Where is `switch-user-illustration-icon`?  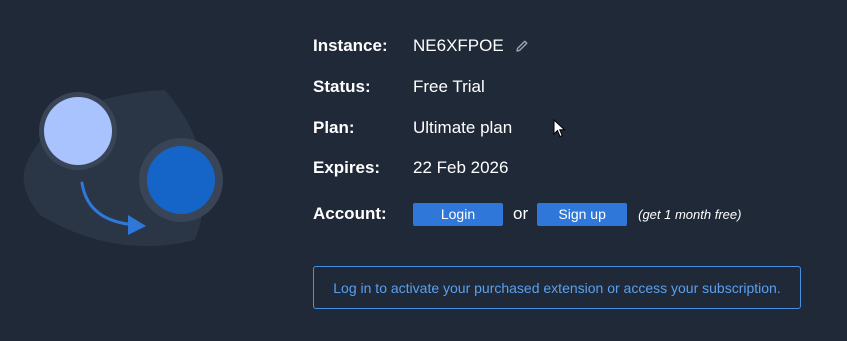 switch-user-illustration-icon is located at coordinates (123, 168).